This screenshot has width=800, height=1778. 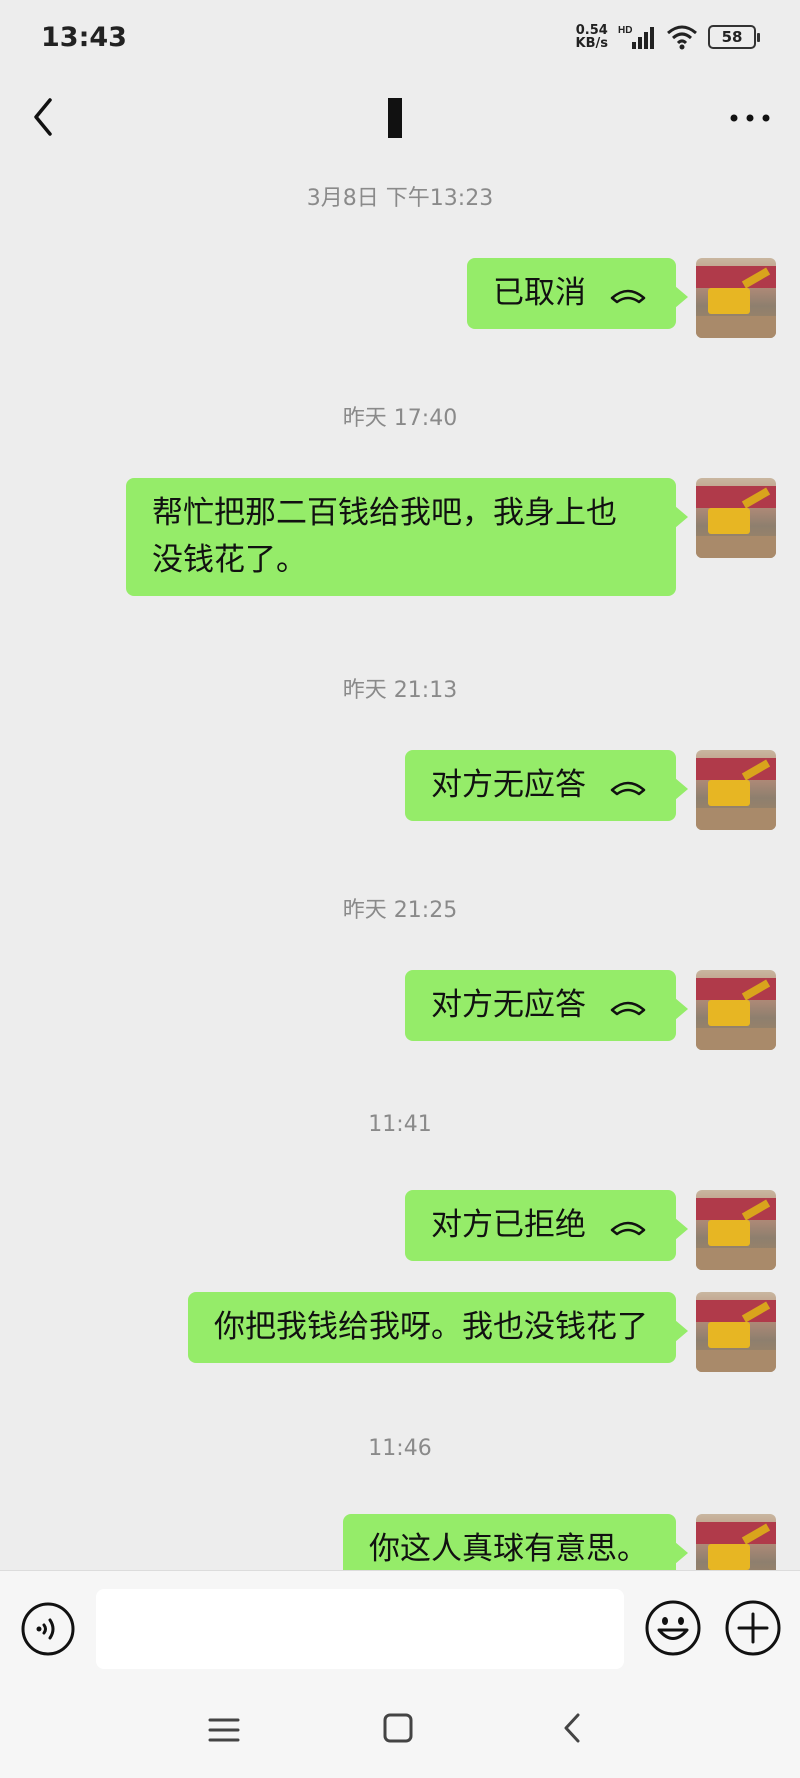 What do you see at coordinates (400, 910) in the screenshot?
I see `timestamp: 昨天 21:25` at bounding box center [400, 910].